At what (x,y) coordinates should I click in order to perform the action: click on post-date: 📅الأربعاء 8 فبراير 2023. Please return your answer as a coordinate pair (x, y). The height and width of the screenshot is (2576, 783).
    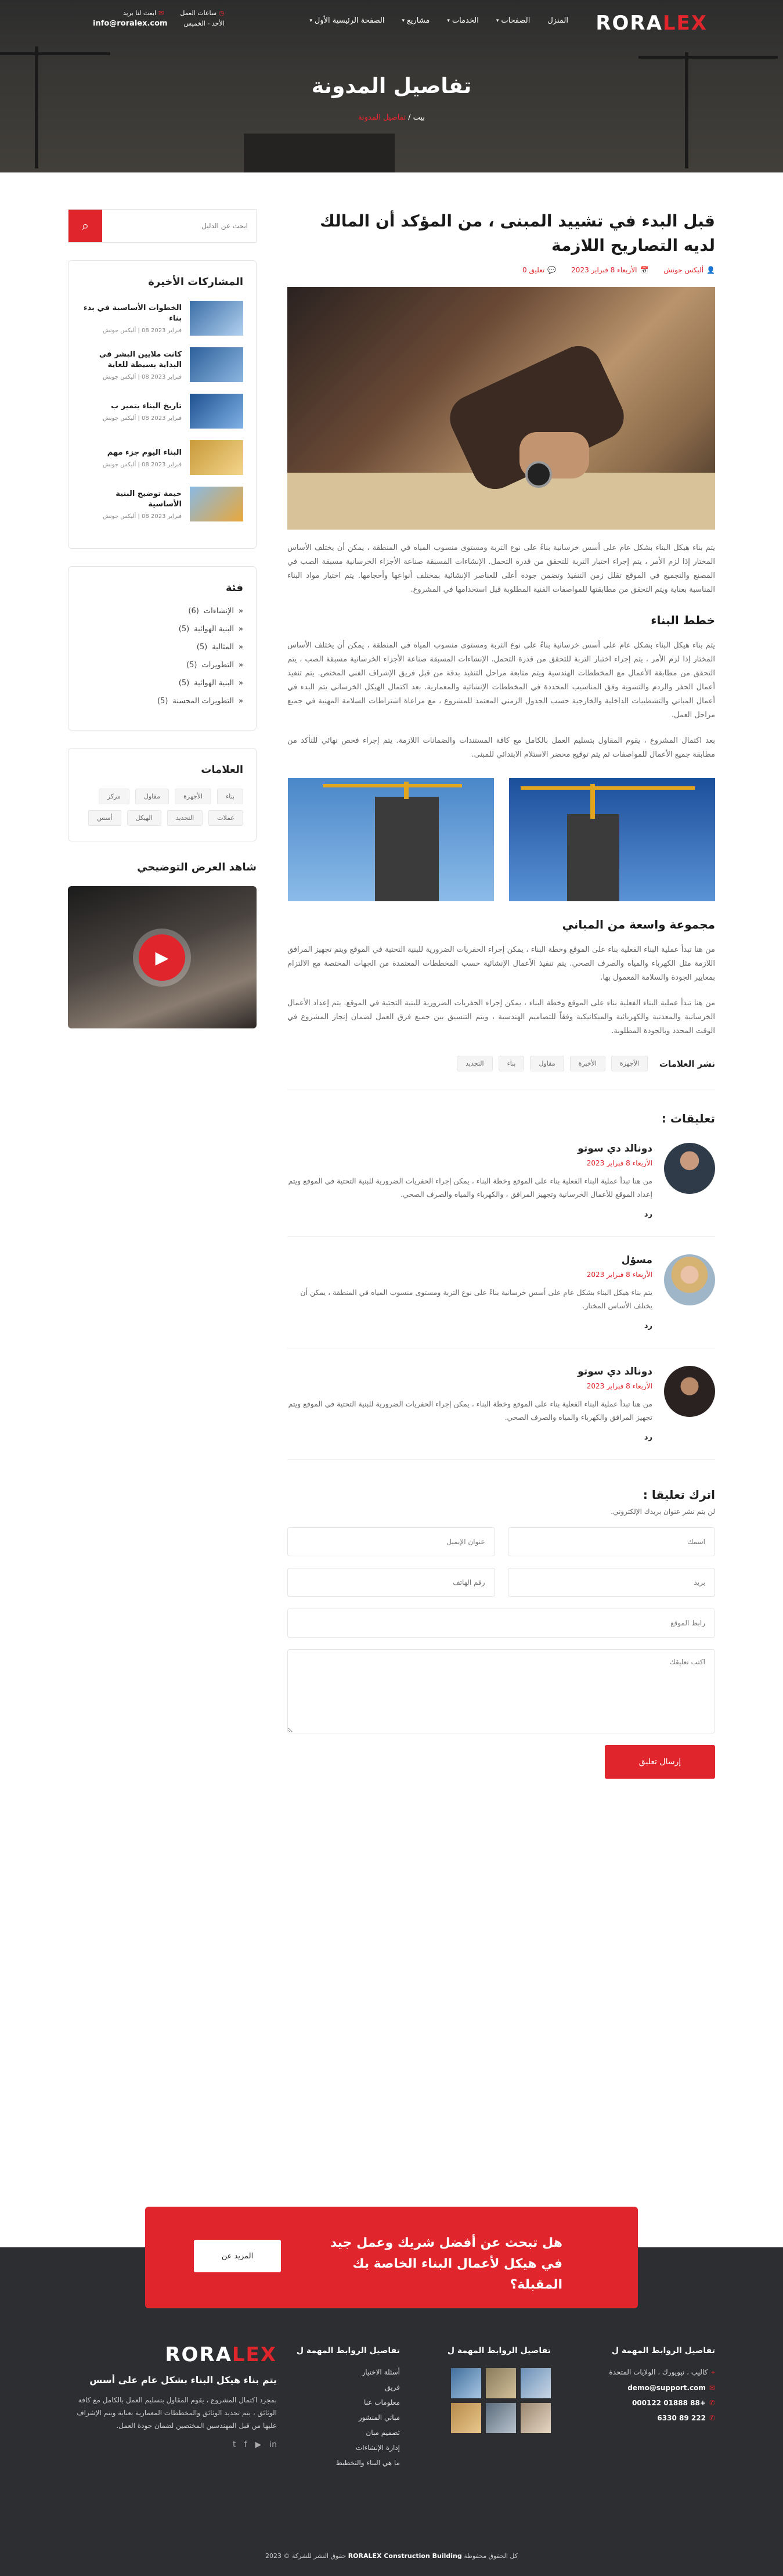
    Looking at the image, I should click on (610, 270).